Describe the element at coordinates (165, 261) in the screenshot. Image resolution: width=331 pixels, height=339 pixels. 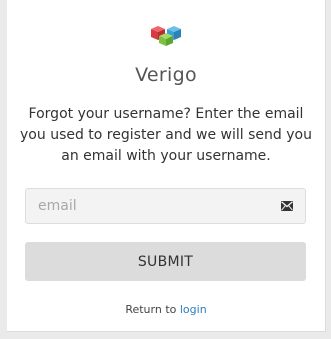
I see `submit-button: SUBMIT` at that location.